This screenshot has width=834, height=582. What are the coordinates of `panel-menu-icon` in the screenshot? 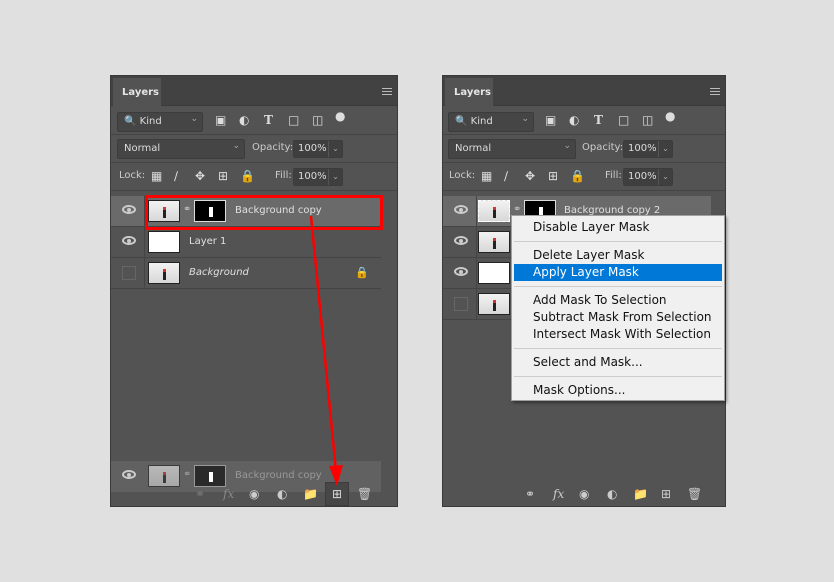 It's located at (715, 91).